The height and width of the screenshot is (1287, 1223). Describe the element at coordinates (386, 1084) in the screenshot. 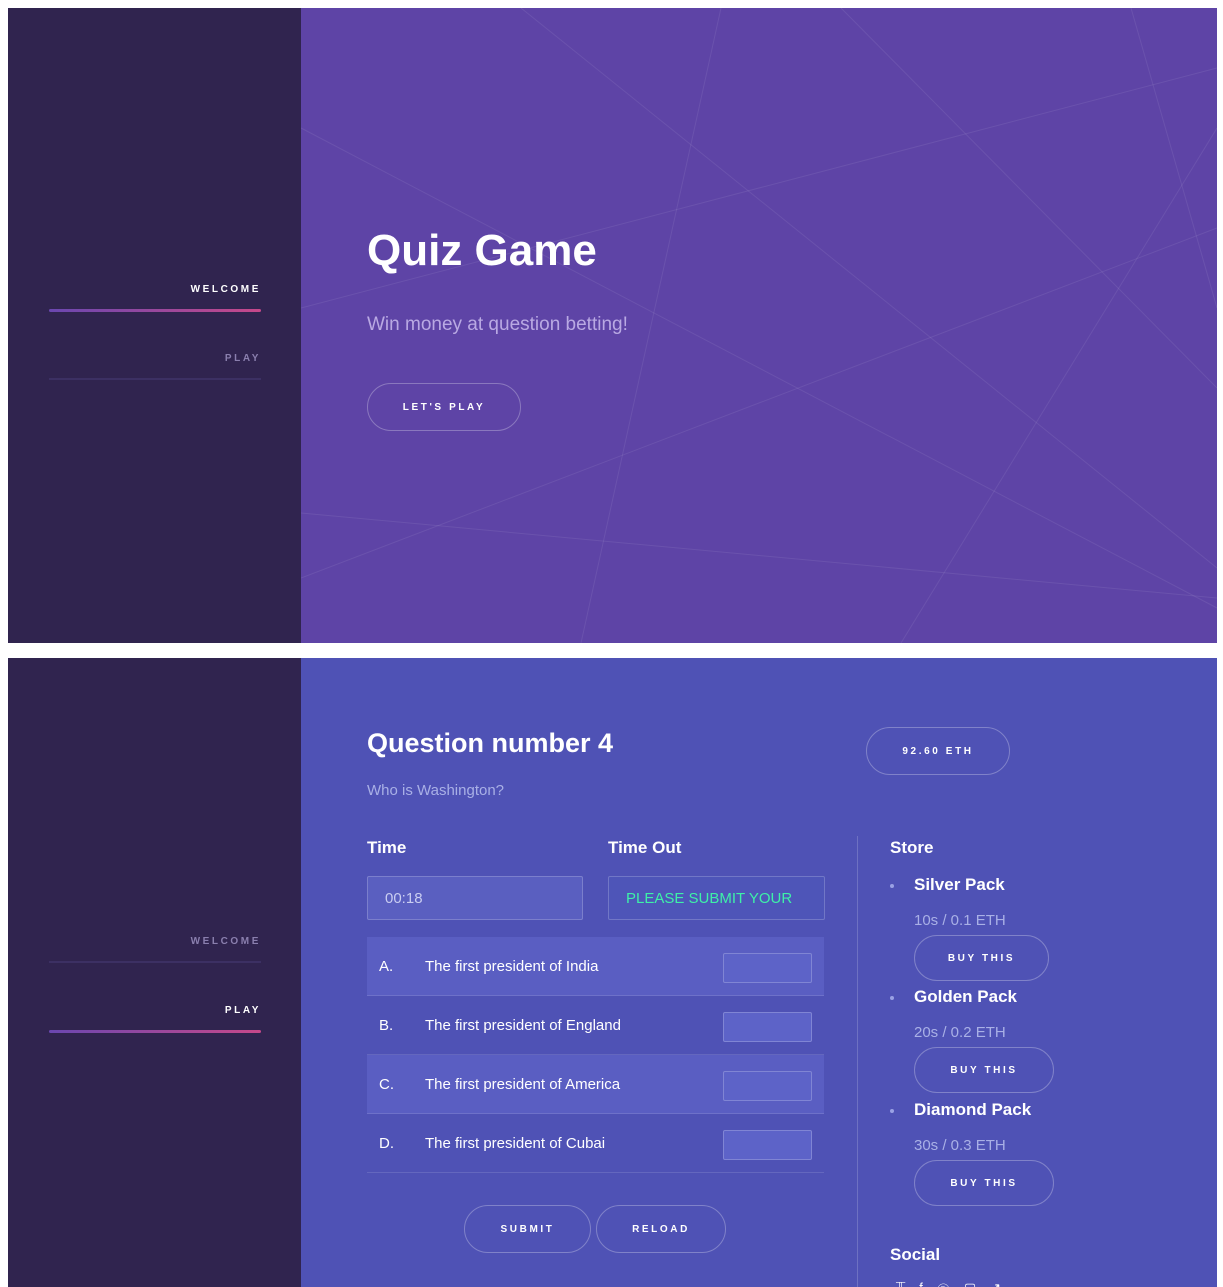

I see `answer-letter: C.` at that location.